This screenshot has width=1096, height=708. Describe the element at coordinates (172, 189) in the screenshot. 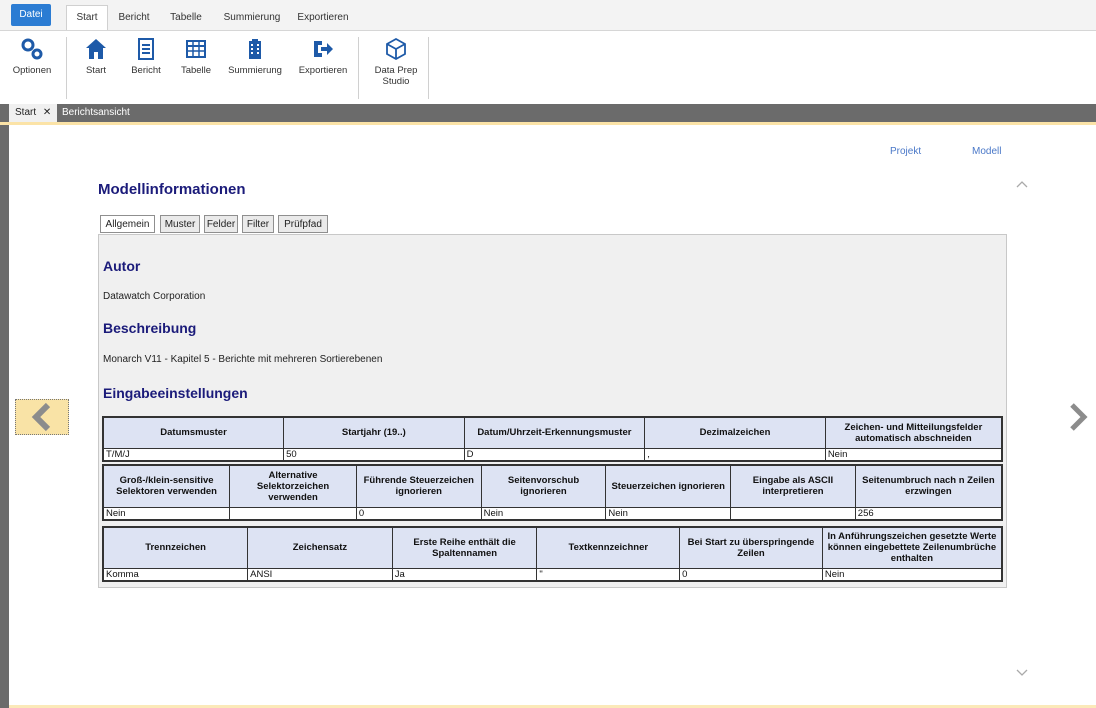

I see `page-title: Modellinformationen` at that location.